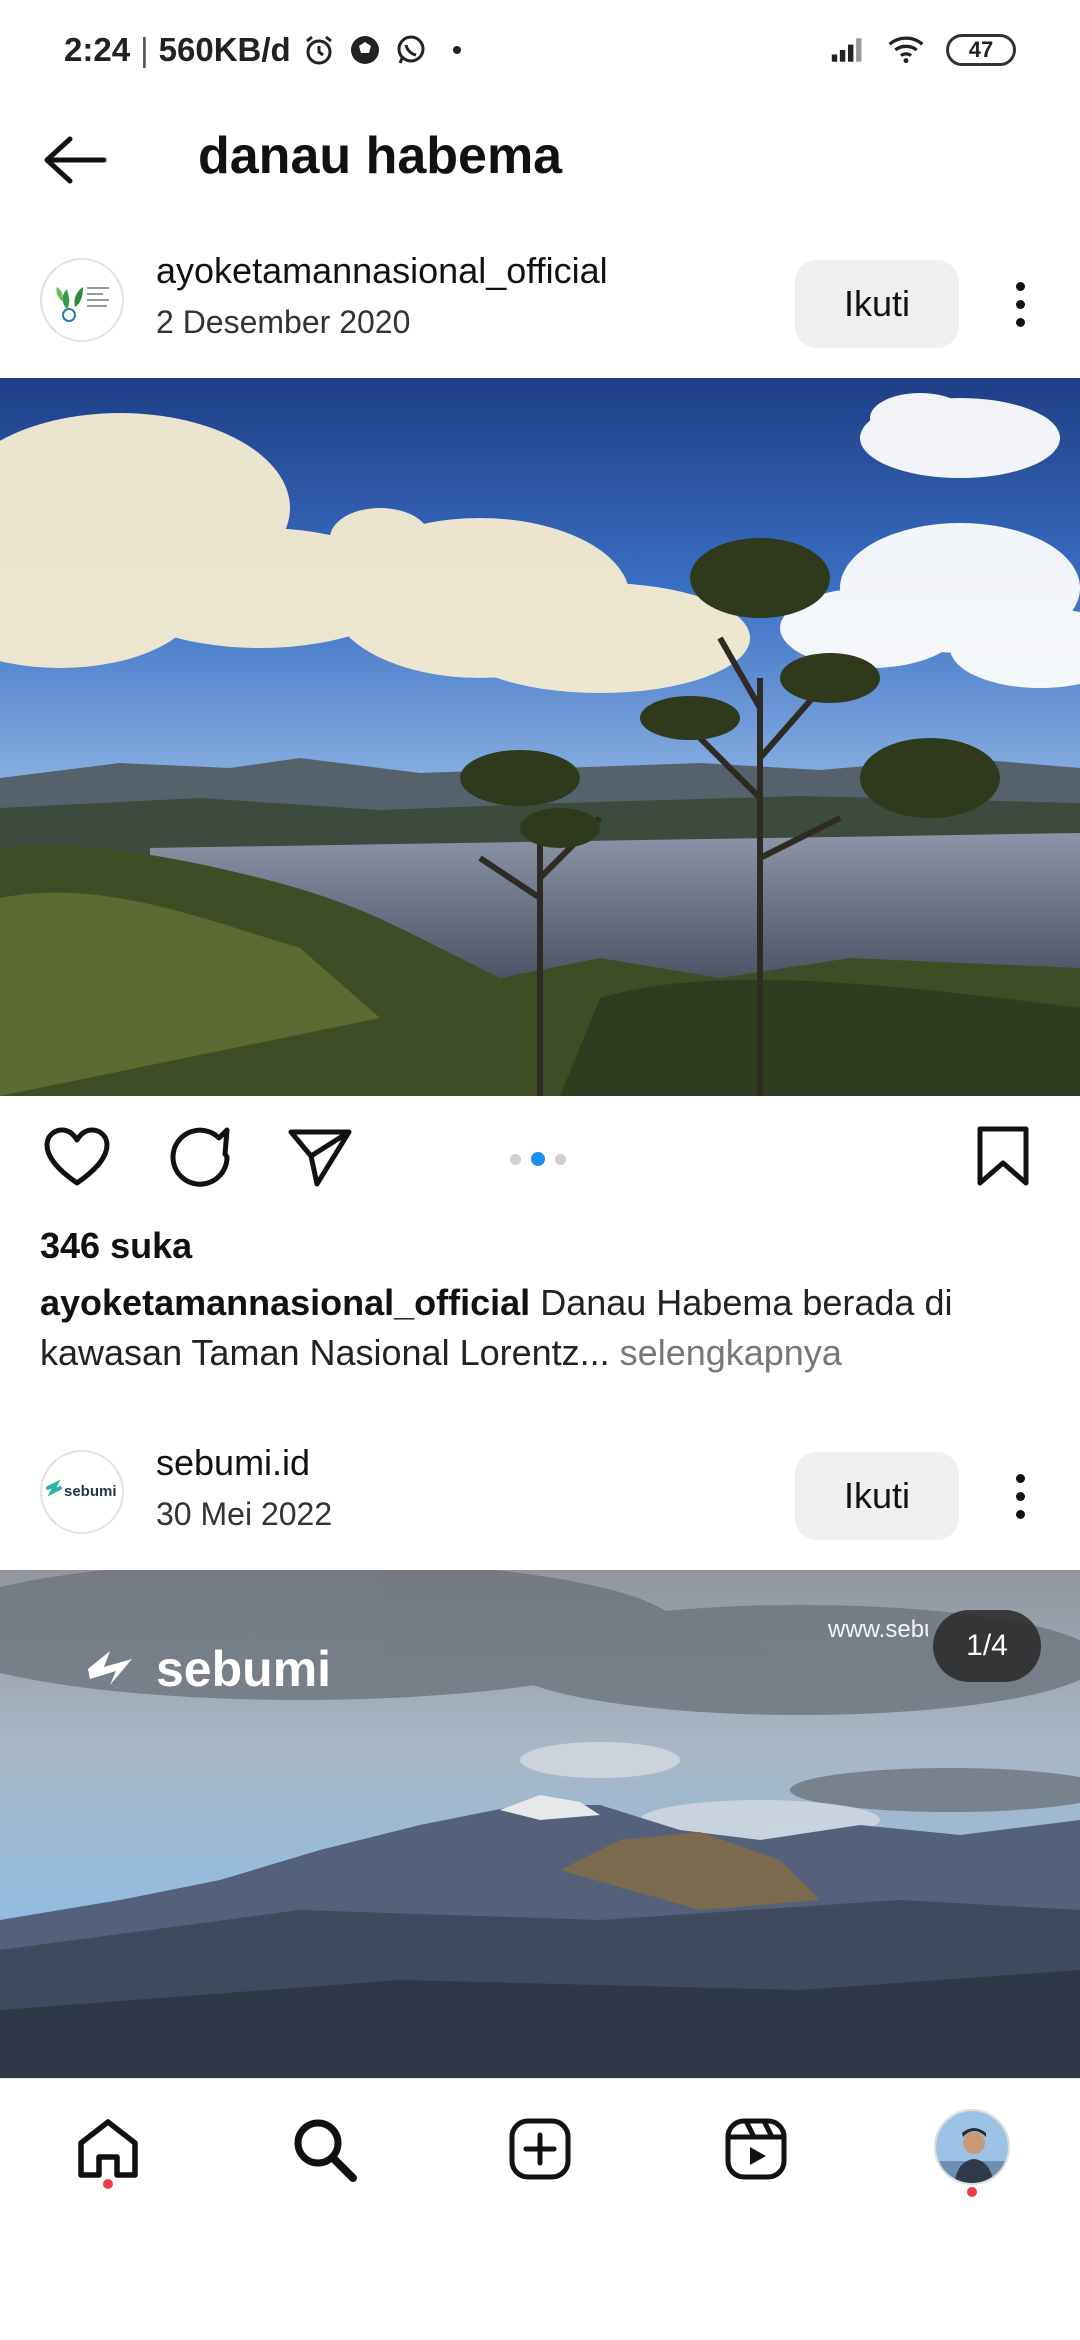  What do you see at coordinates (1003, 1157) in the screenshot?
I see `bookmark-icon` at bounding box center [1003, 1157].